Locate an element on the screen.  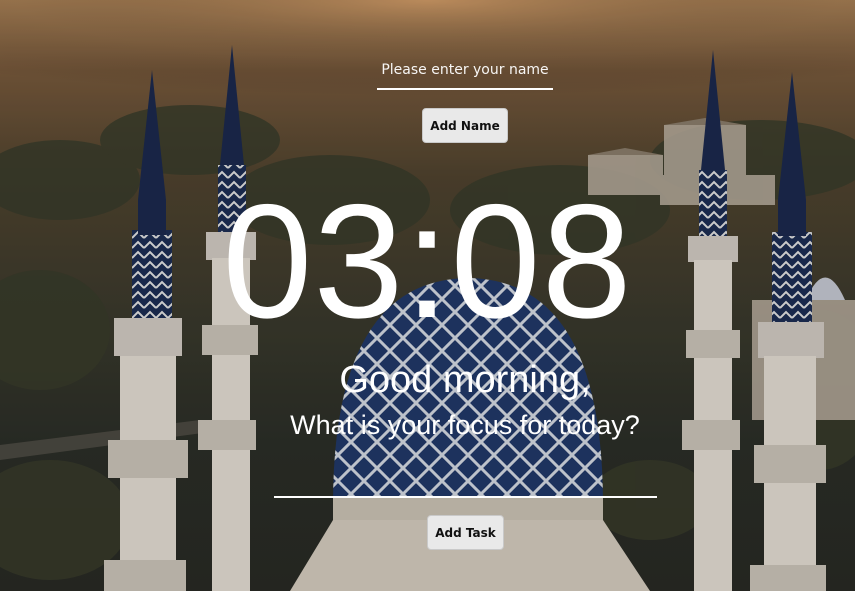
clock-display: 03:08 is located at coordinates (427, 261).